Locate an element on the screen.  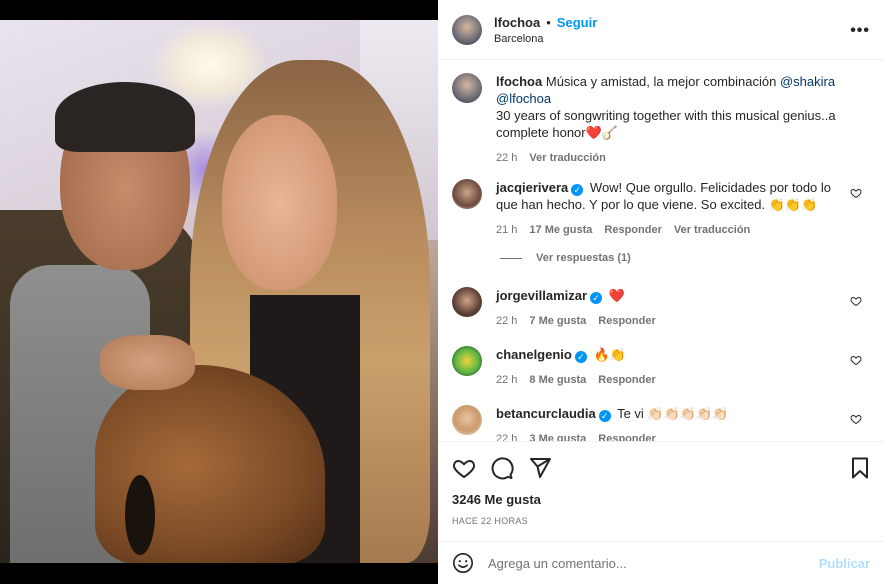
timestamp: 21 h is located at coordinates (506, 230).